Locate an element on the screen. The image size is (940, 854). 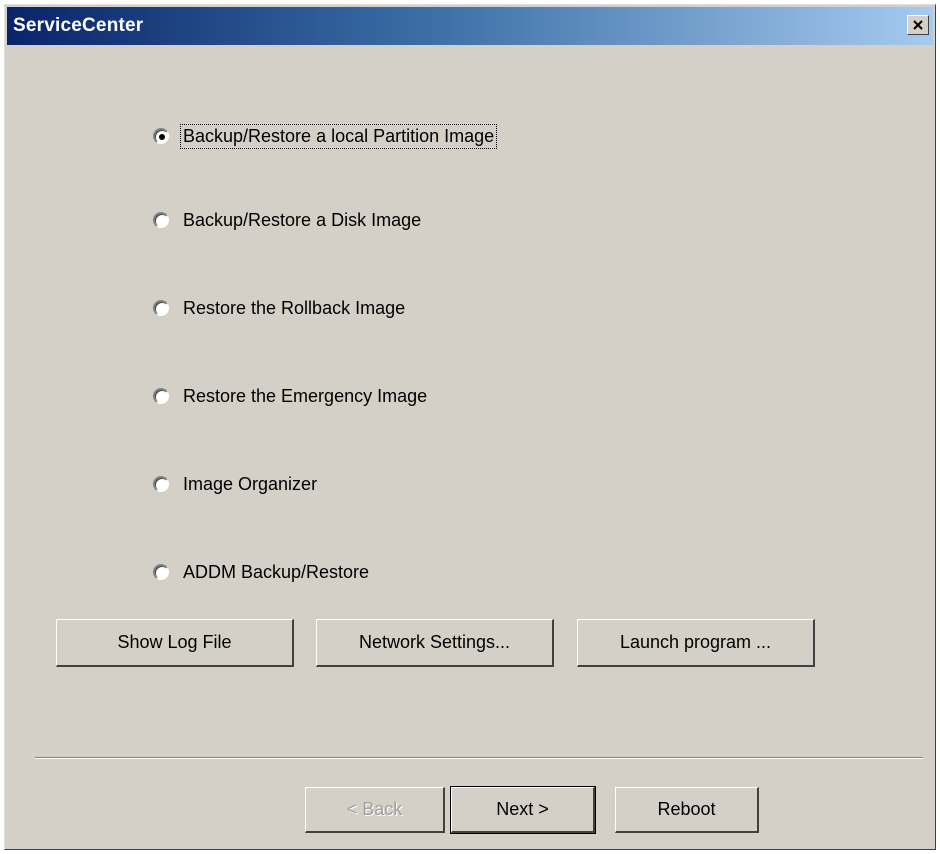
window-title: ServiceCenter is located at coordinates (78, 25).